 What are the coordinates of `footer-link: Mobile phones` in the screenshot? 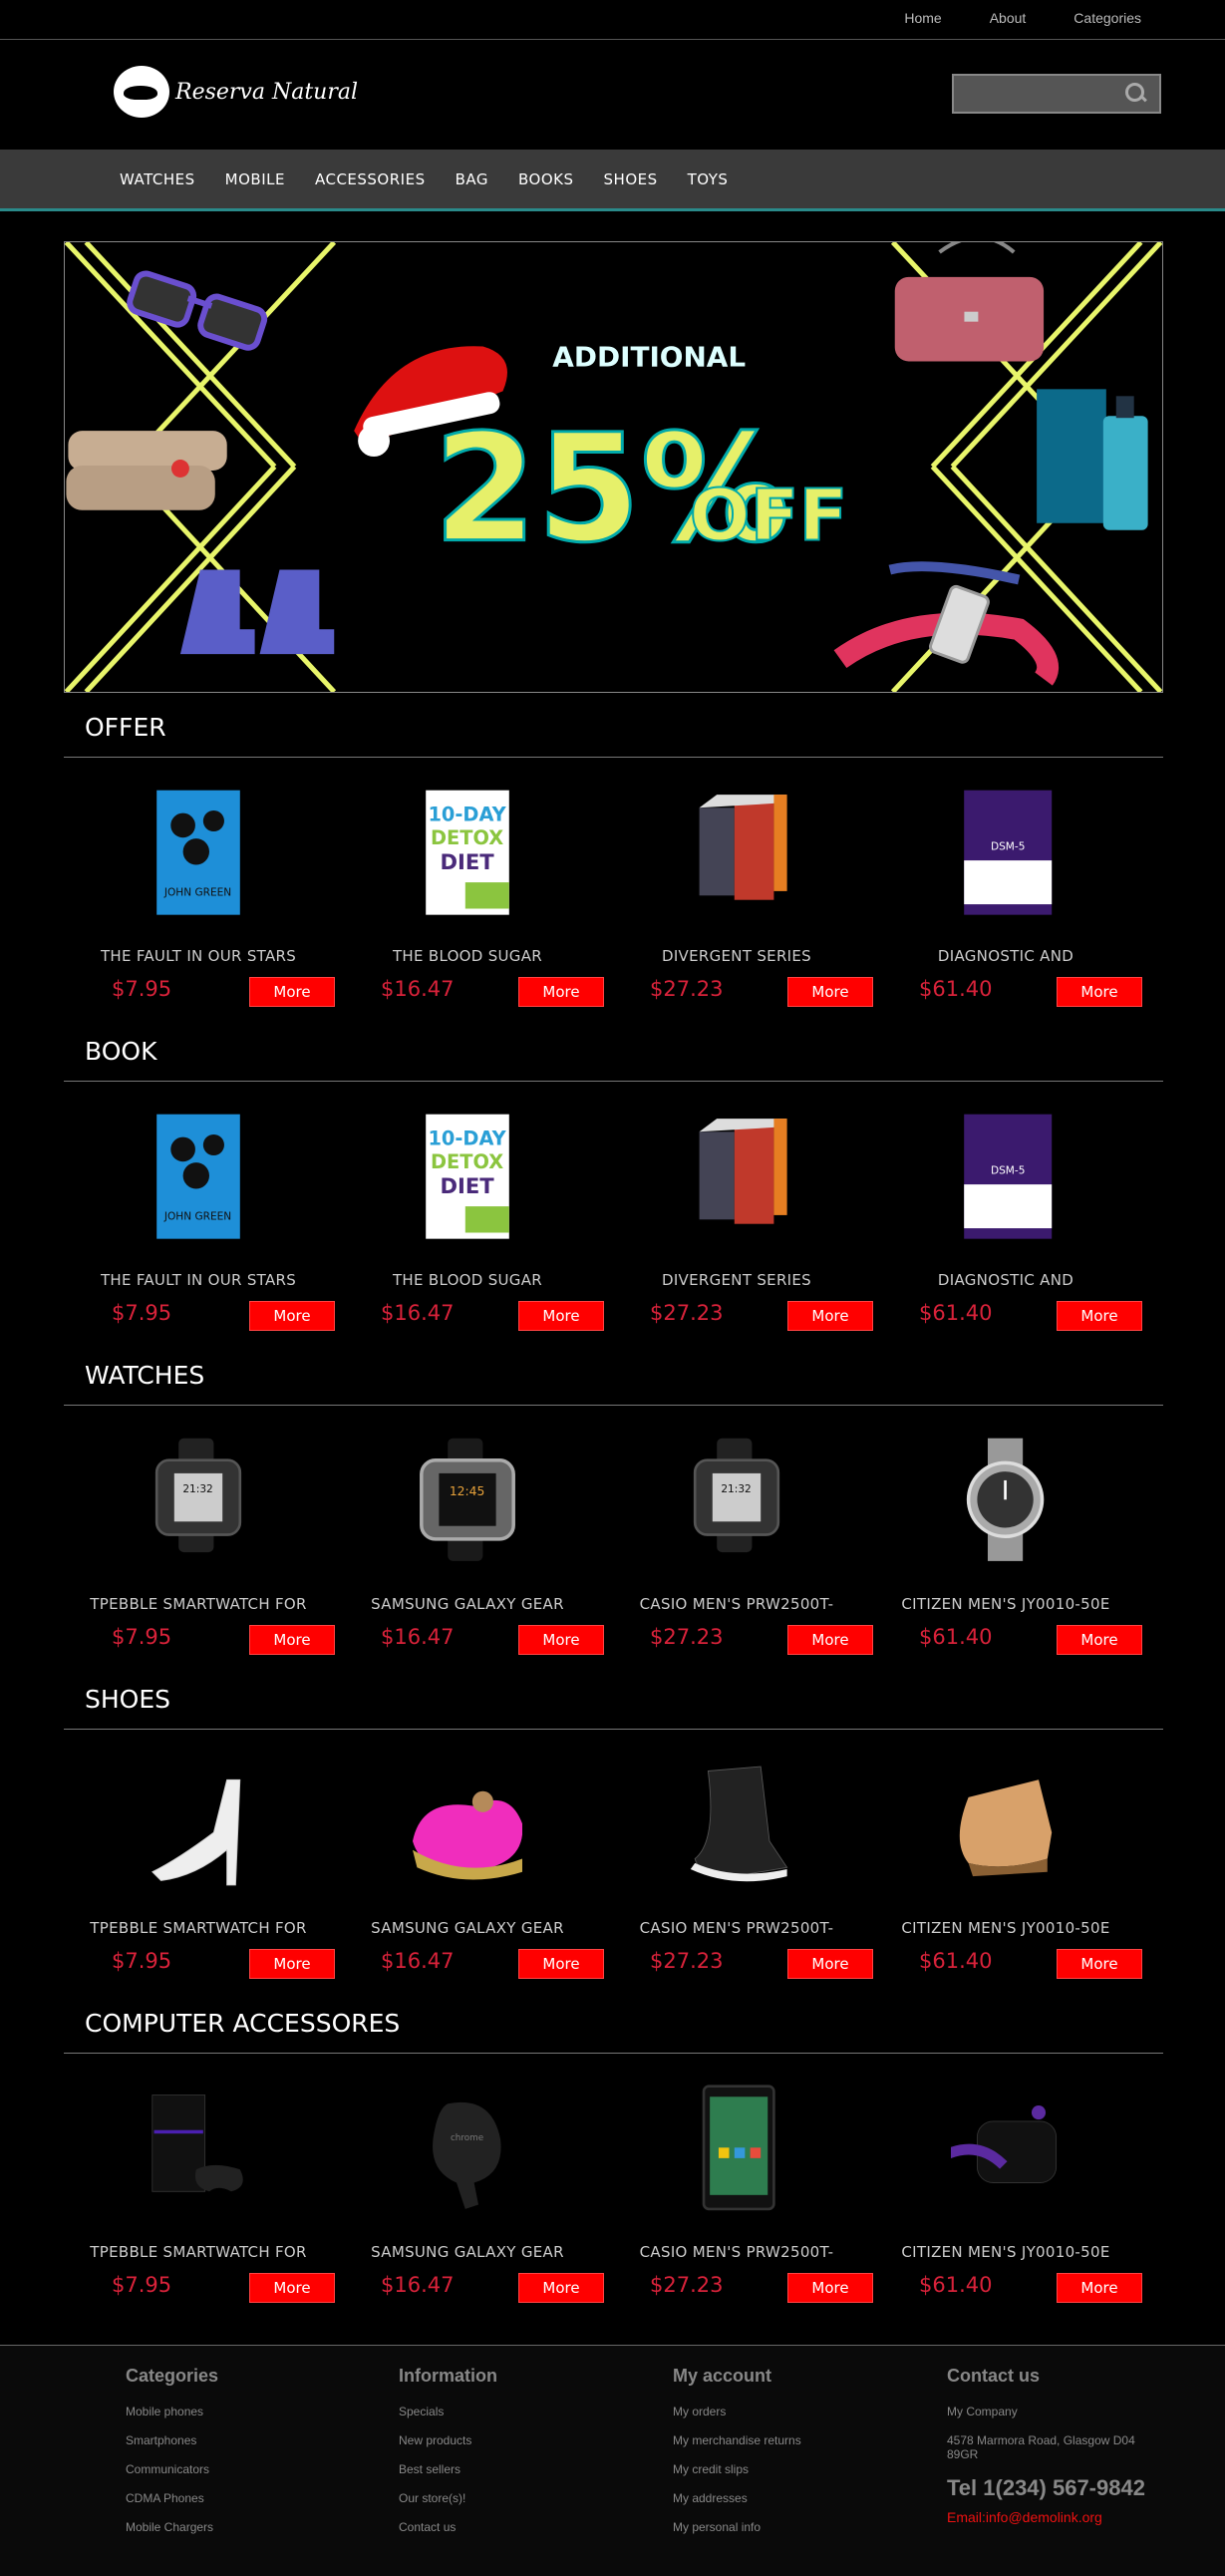 It's located at (250, 2419).